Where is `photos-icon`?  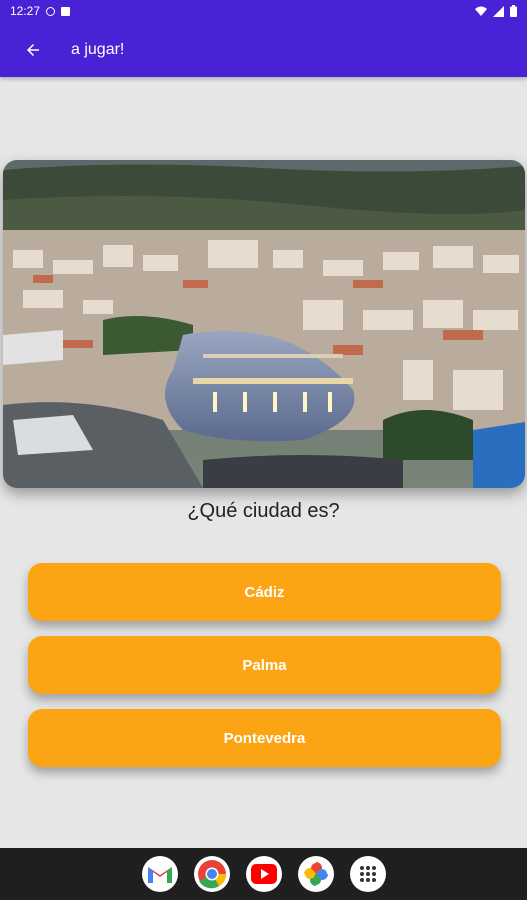
photos-icon is located at coordinates (315, 874).